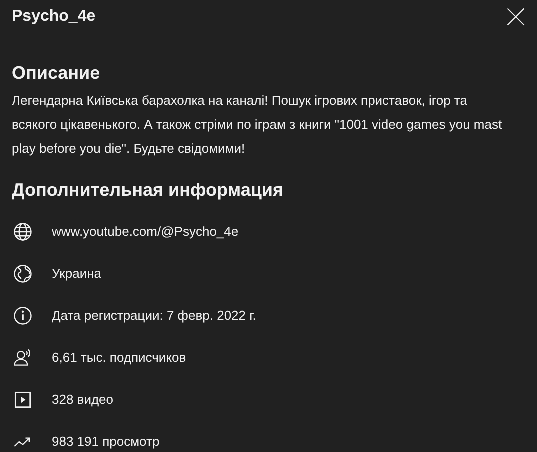  I want to click on channel-link: www.youtube.com/@Psycho_4e, so click(145, 232).